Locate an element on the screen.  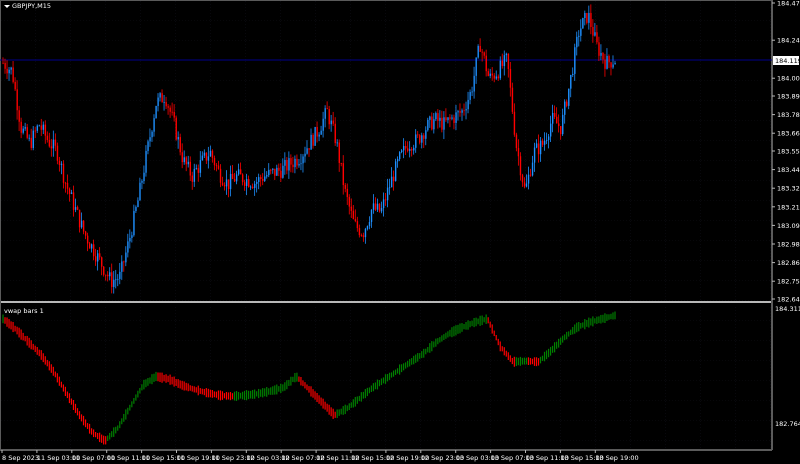
price-tick-label: 182.750 is located at coordinates (788, 282).